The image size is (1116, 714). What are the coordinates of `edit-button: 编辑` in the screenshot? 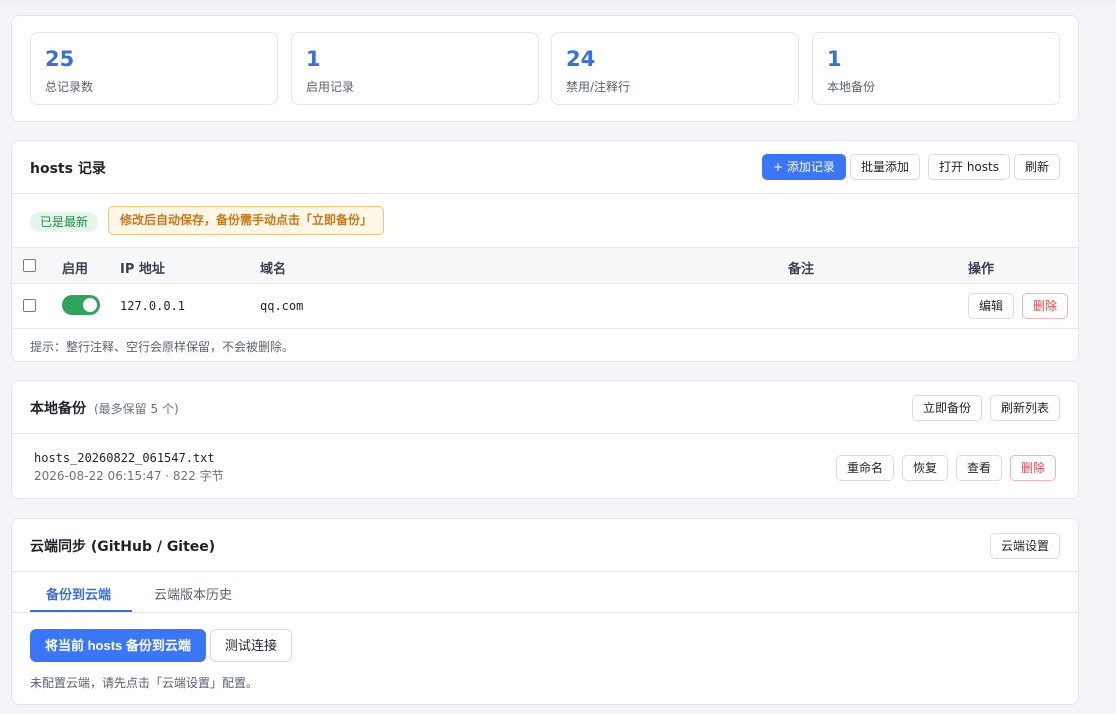 It's located at (991, 306).